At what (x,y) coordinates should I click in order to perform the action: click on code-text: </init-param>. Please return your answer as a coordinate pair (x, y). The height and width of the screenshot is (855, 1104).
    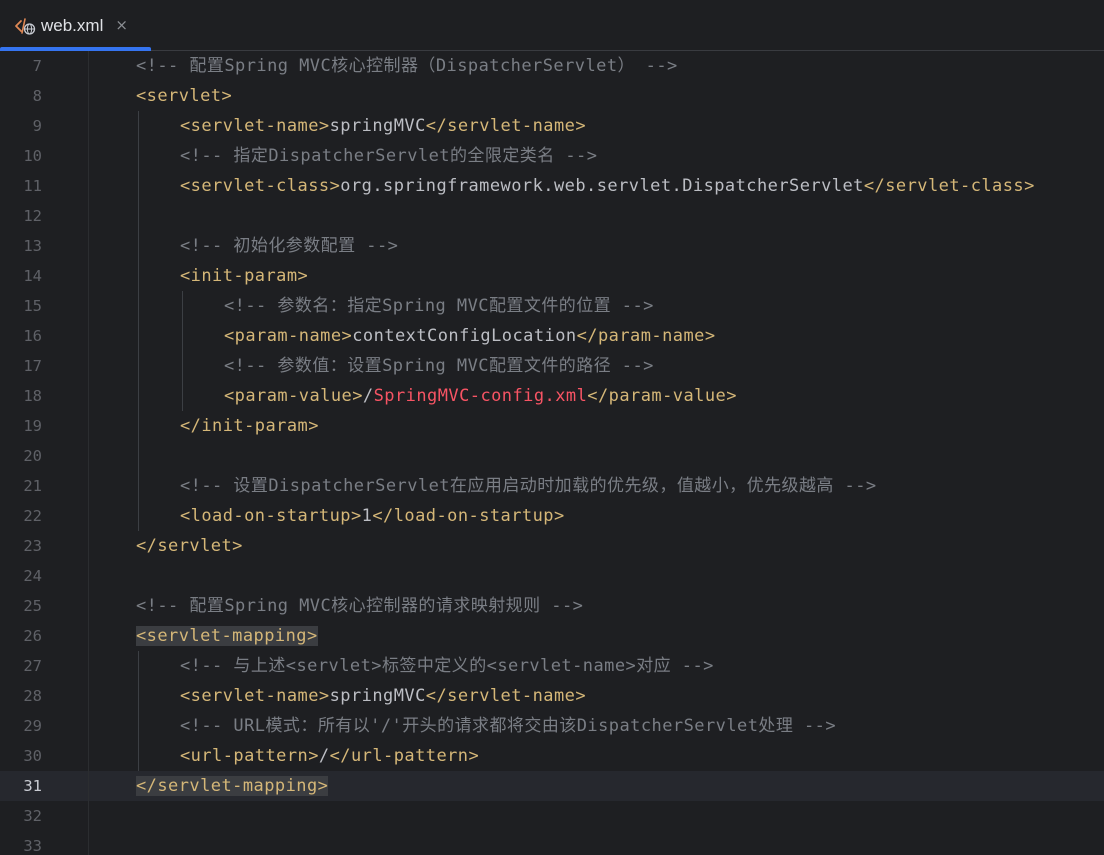
    Looking at the image, I should click on (249, 426).